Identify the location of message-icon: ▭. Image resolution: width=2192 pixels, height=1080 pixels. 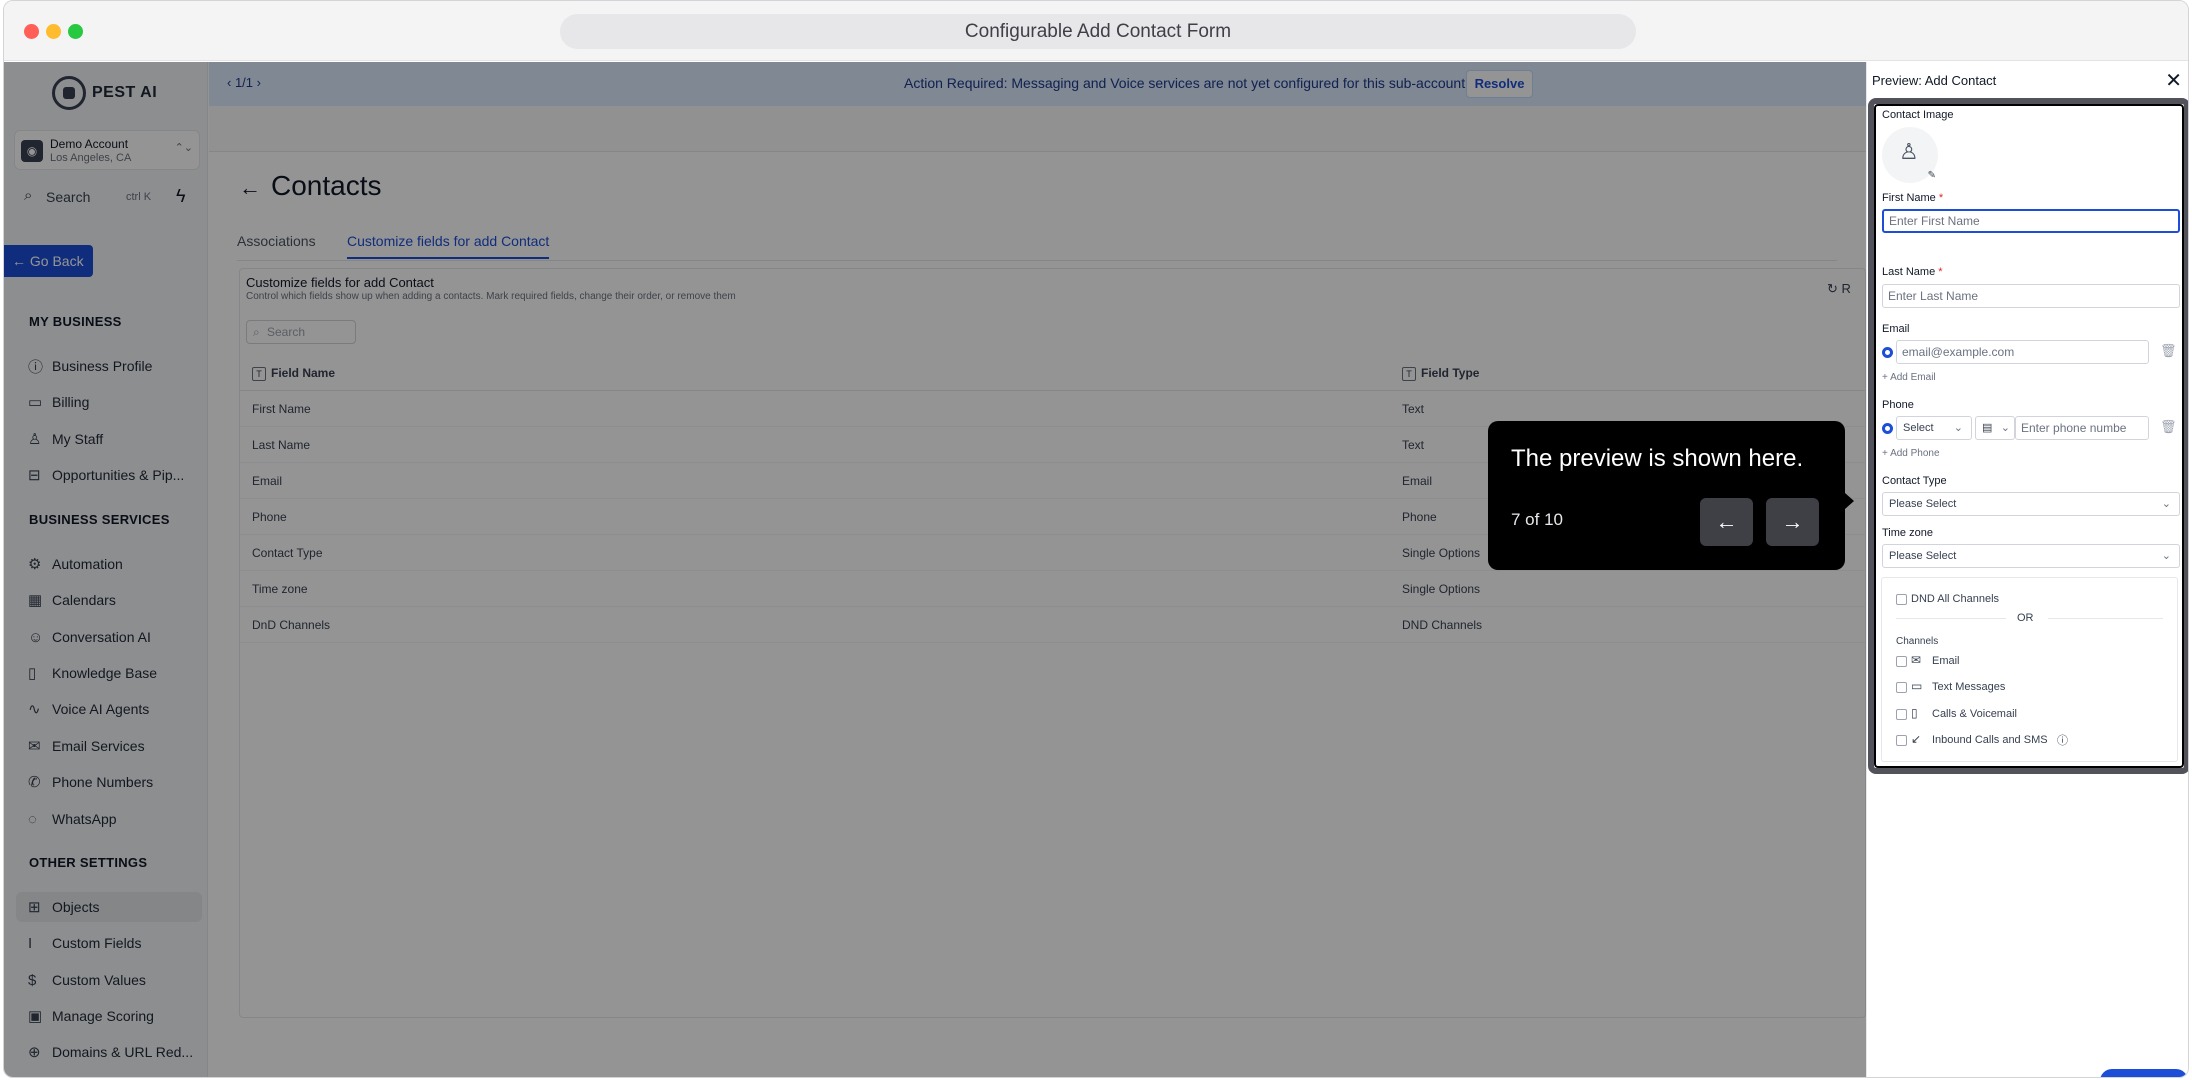
(1917, 686).